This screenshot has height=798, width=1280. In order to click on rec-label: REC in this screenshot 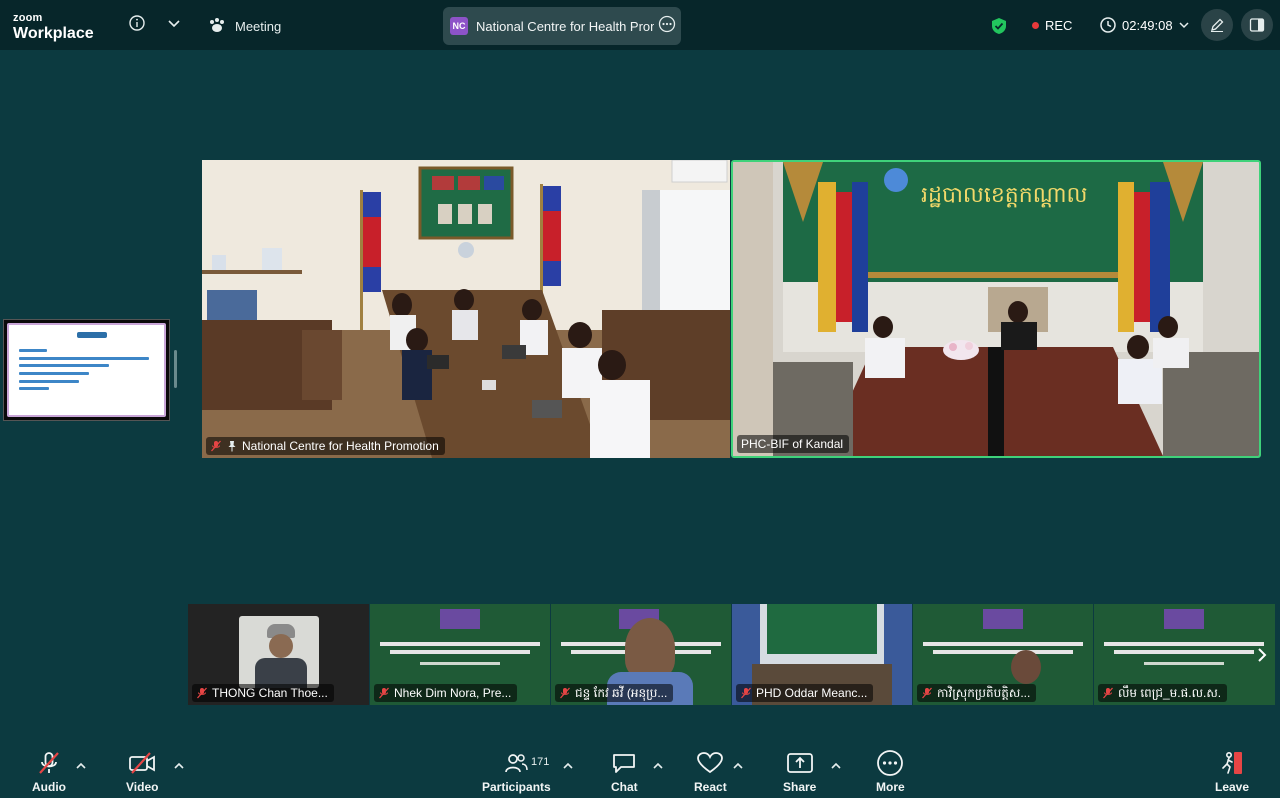, I will do `click(1059, 25)`.